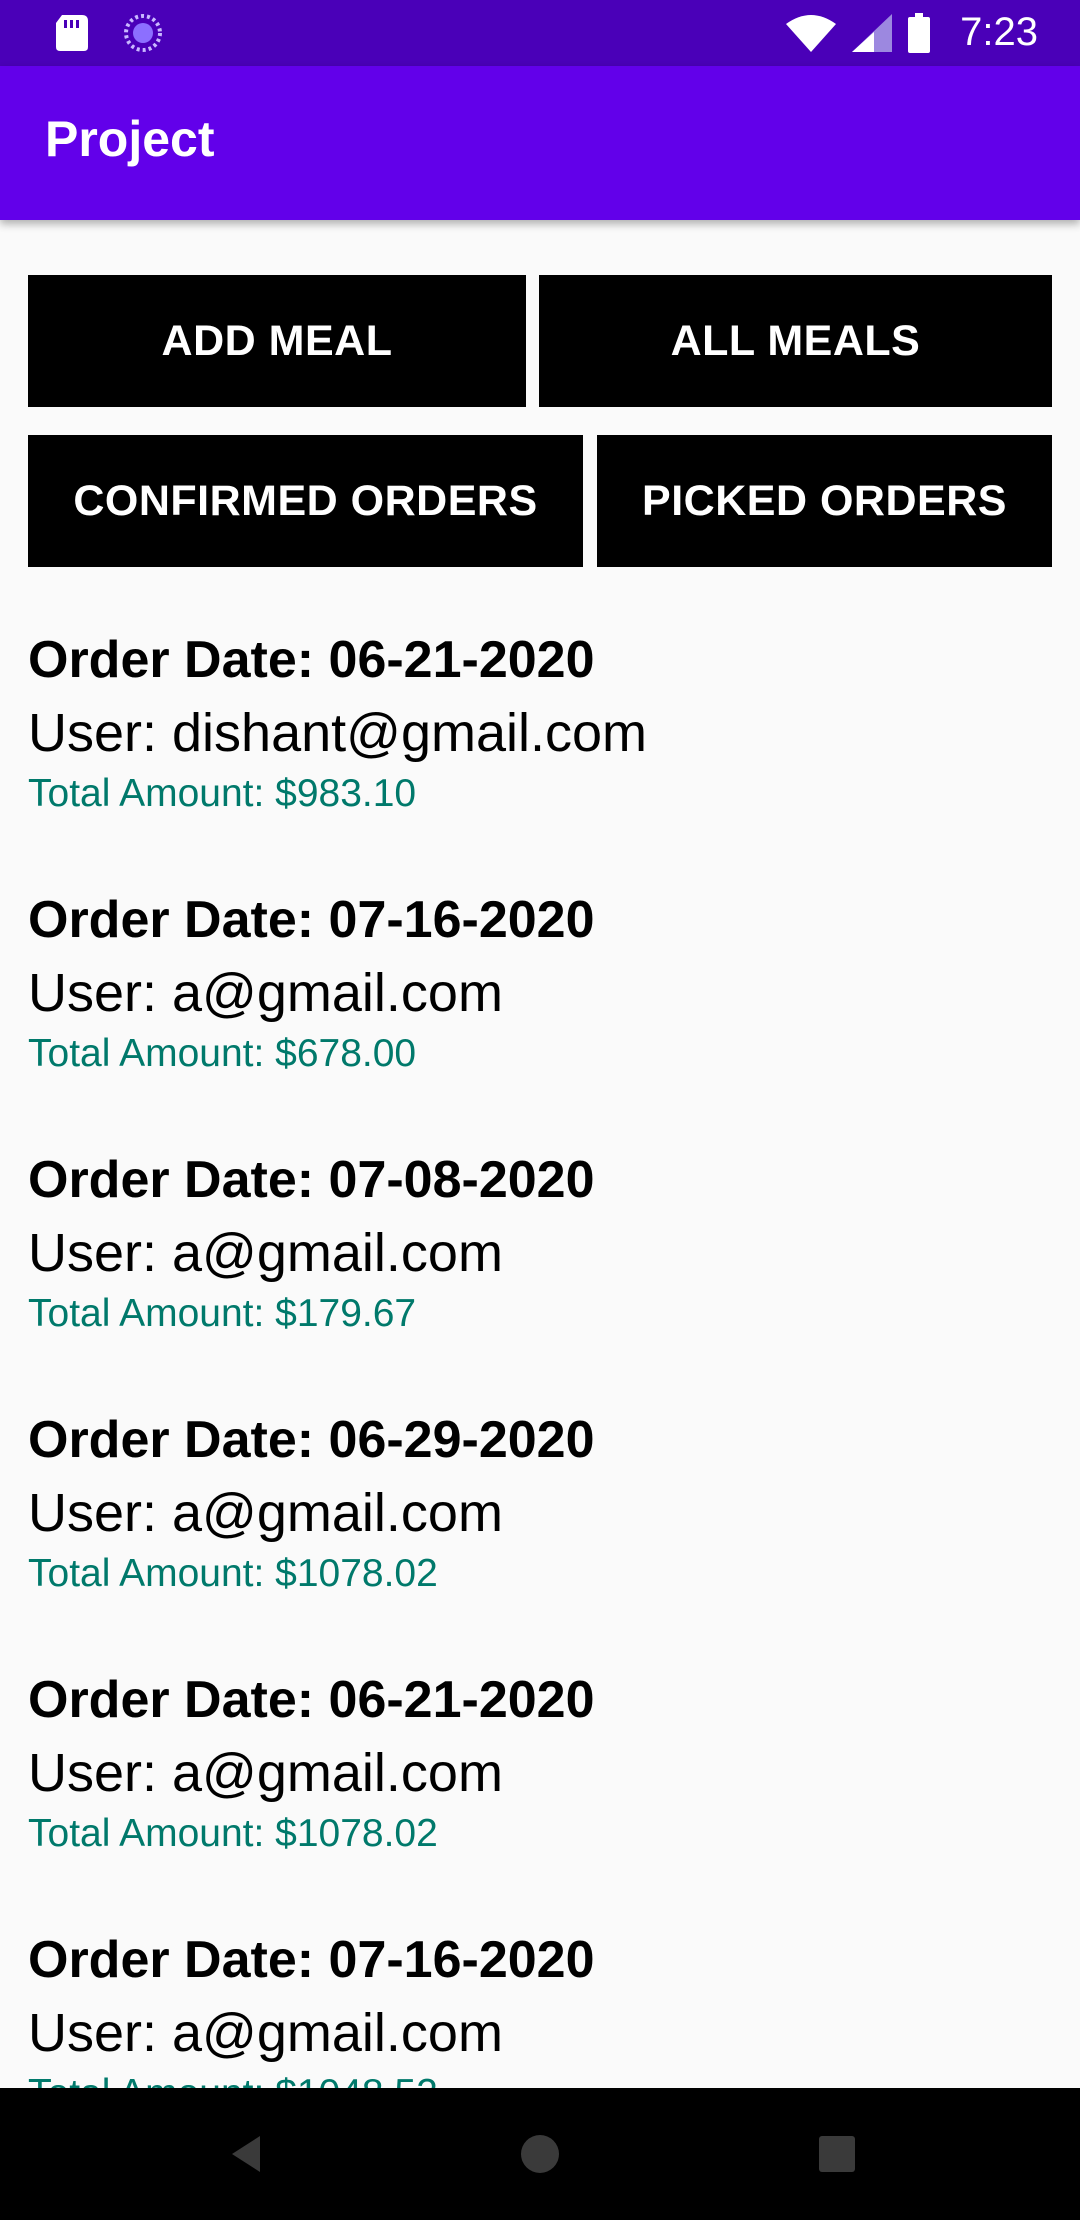 Image resolution: width=1080 pixels, height=2220 pixels. I want to click on wifi-icon, so click(811, 33).